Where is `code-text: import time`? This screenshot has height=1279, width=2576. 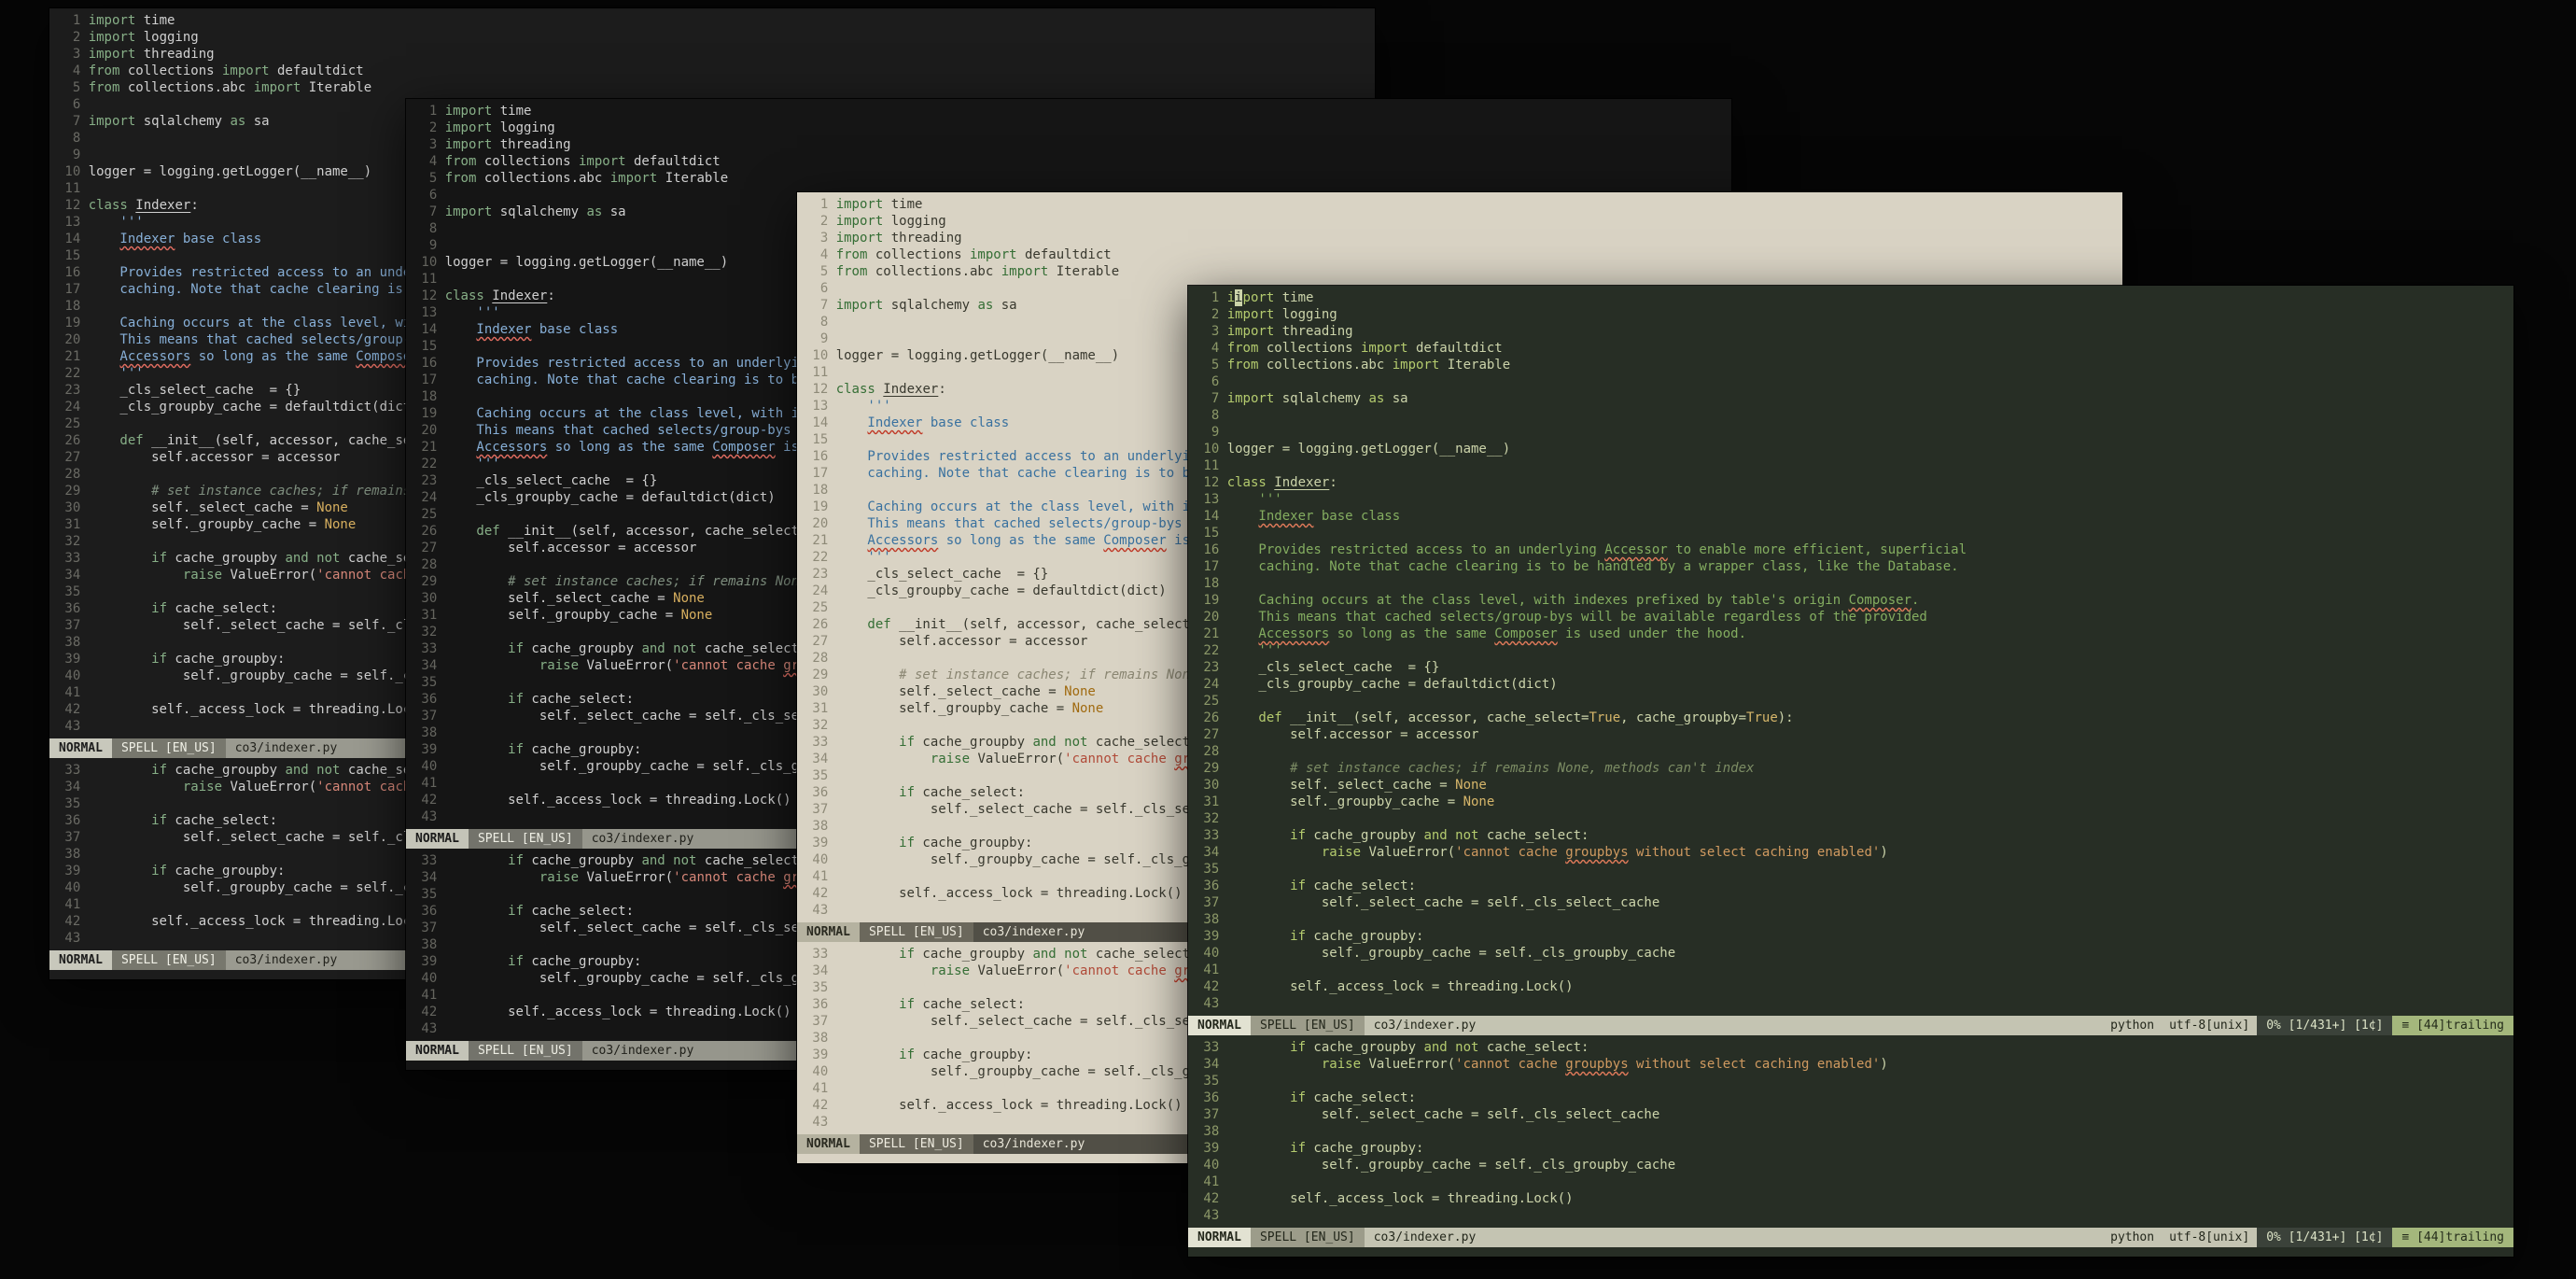
code-text: import time is located at coordinates (879, 204).